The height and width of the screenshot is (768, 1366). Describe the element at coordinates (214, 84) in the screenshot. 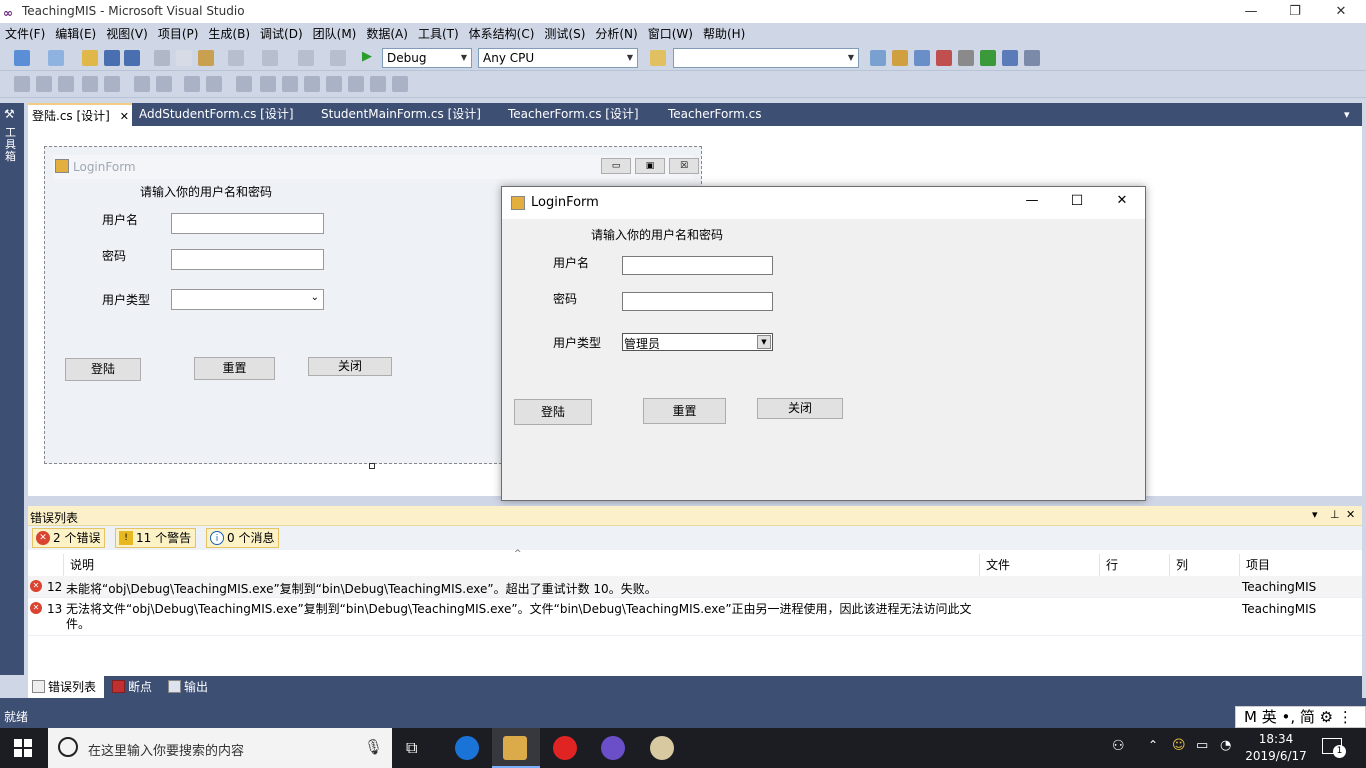

I see `vertical-spacing-icon` at that location.